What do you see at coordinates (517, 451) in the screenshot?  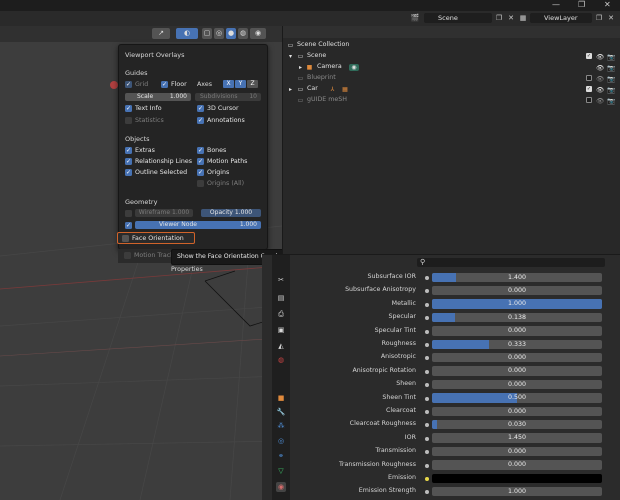 I see `transmission-field: 0.000` at bounding box center [517, 451].